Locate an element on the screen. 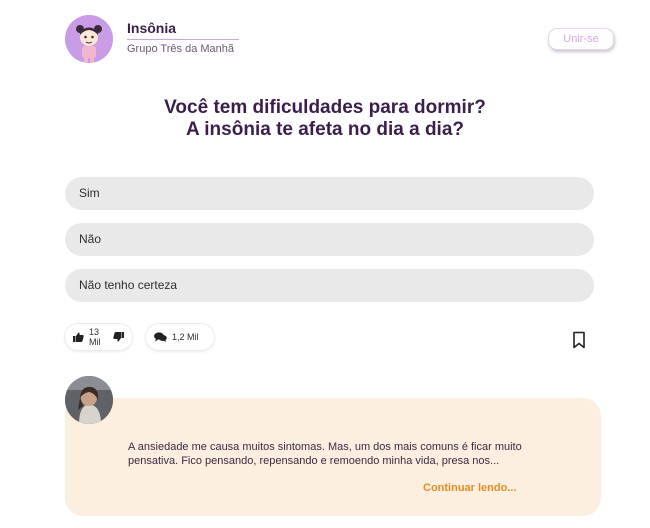  poll-option-nao-tenho-certeza: Não tenho certeza is located at coordinates (329, 285).